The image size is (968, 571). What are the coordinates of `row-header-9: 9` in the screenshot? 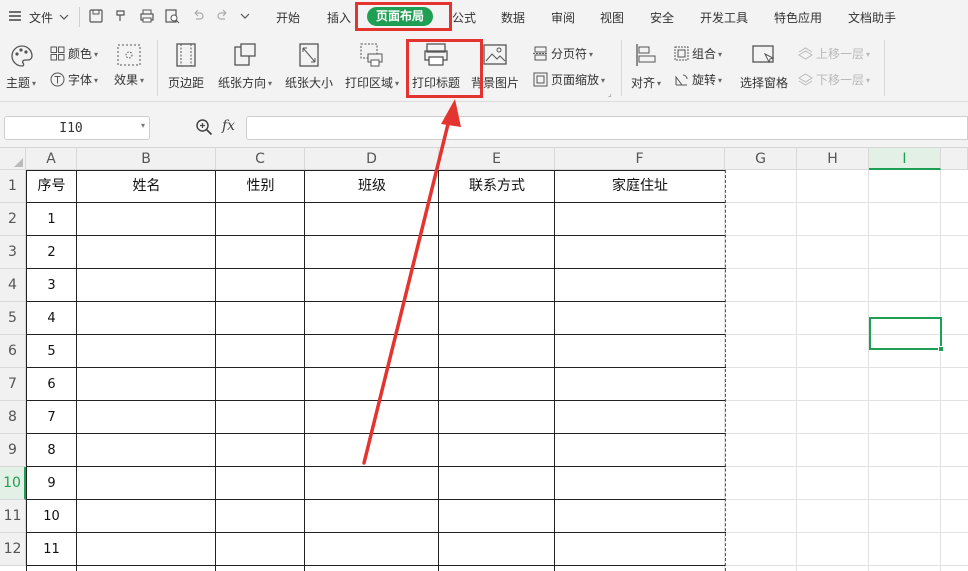 It's located at (13, 450).